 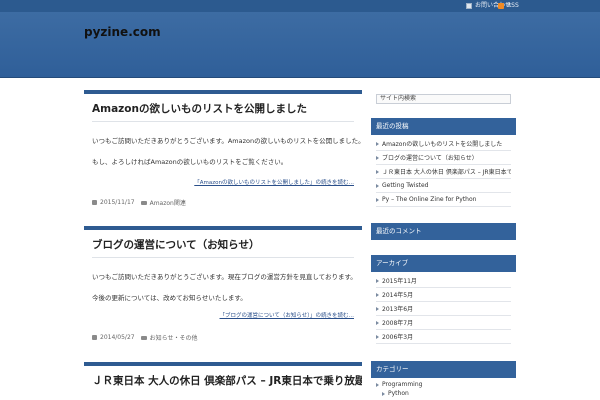 What do you see at coordinates (168, 202) in the screenshot?
I see `post-category-link: Amazon関連` at bounding box center [168, 202].